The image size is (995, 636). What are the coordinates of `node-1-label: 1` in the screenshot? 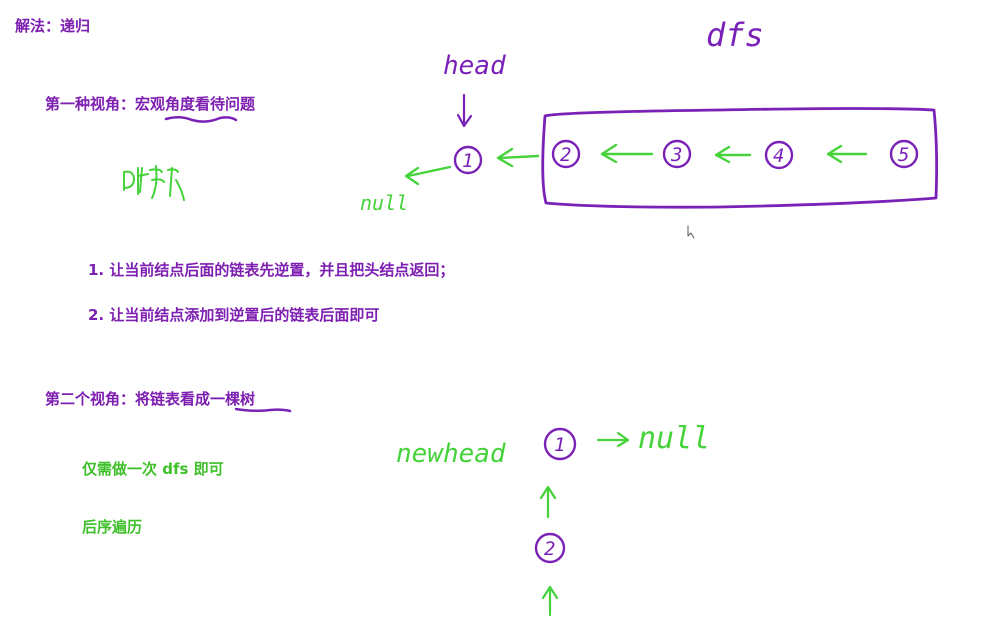 It's located at (467, 161).